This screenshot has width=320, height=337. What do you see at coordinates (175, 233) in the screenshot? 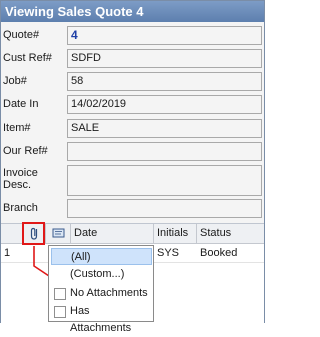
I see `initials-column-header: Initials` at bounding box center [175, 233].